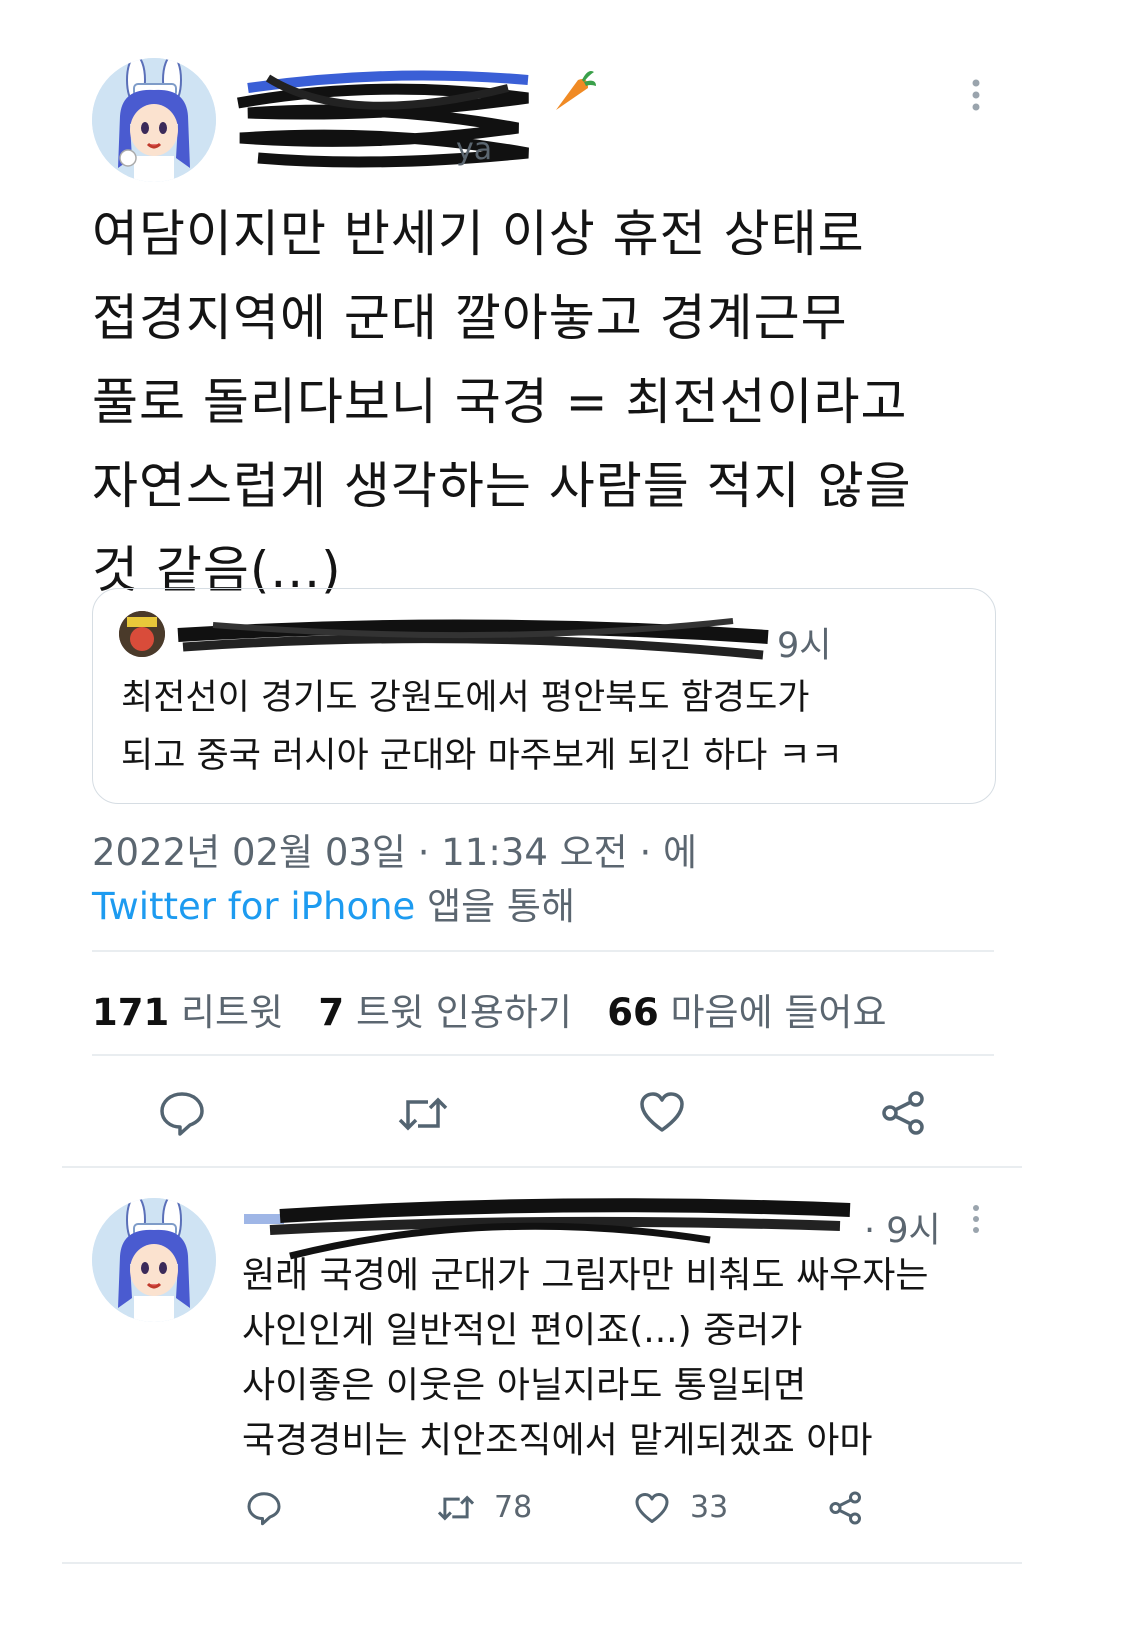 The image size is (1127, 1637). I want to click on quoted-avatar-icon, so click(142, 634).